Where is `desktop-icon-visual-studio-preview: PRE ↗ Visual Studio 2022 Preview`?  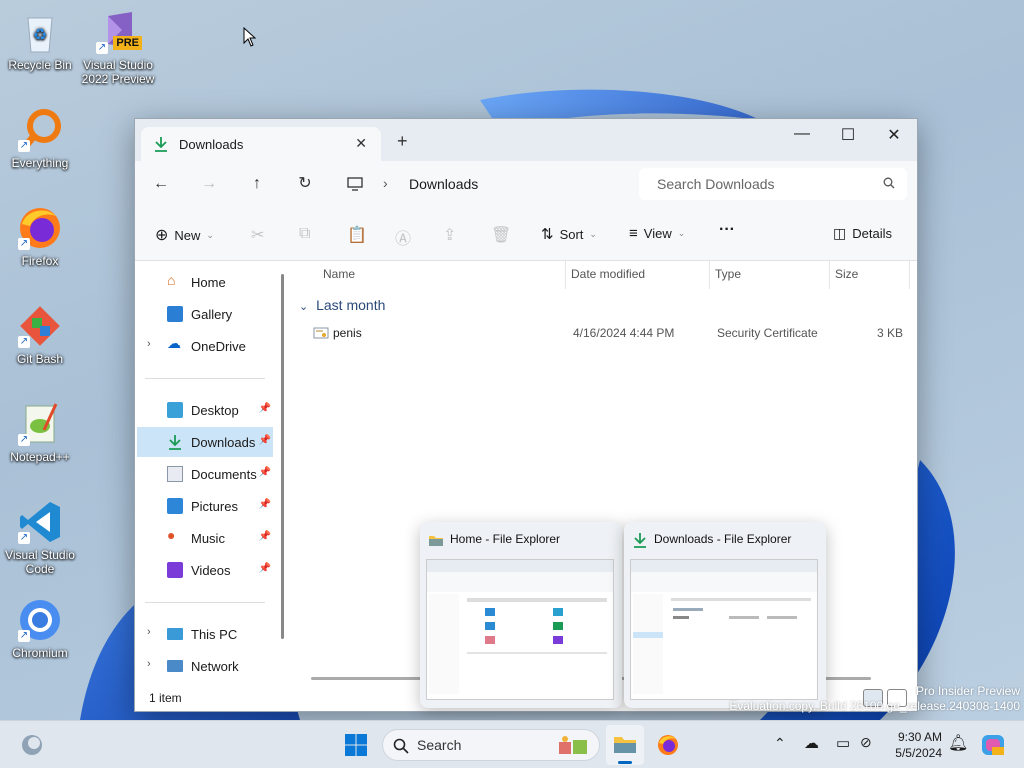
desktop-icon-visual-studio-preview: PRE ↗ Visual Studio 2022 Preview is located at coordinates (118, 47).